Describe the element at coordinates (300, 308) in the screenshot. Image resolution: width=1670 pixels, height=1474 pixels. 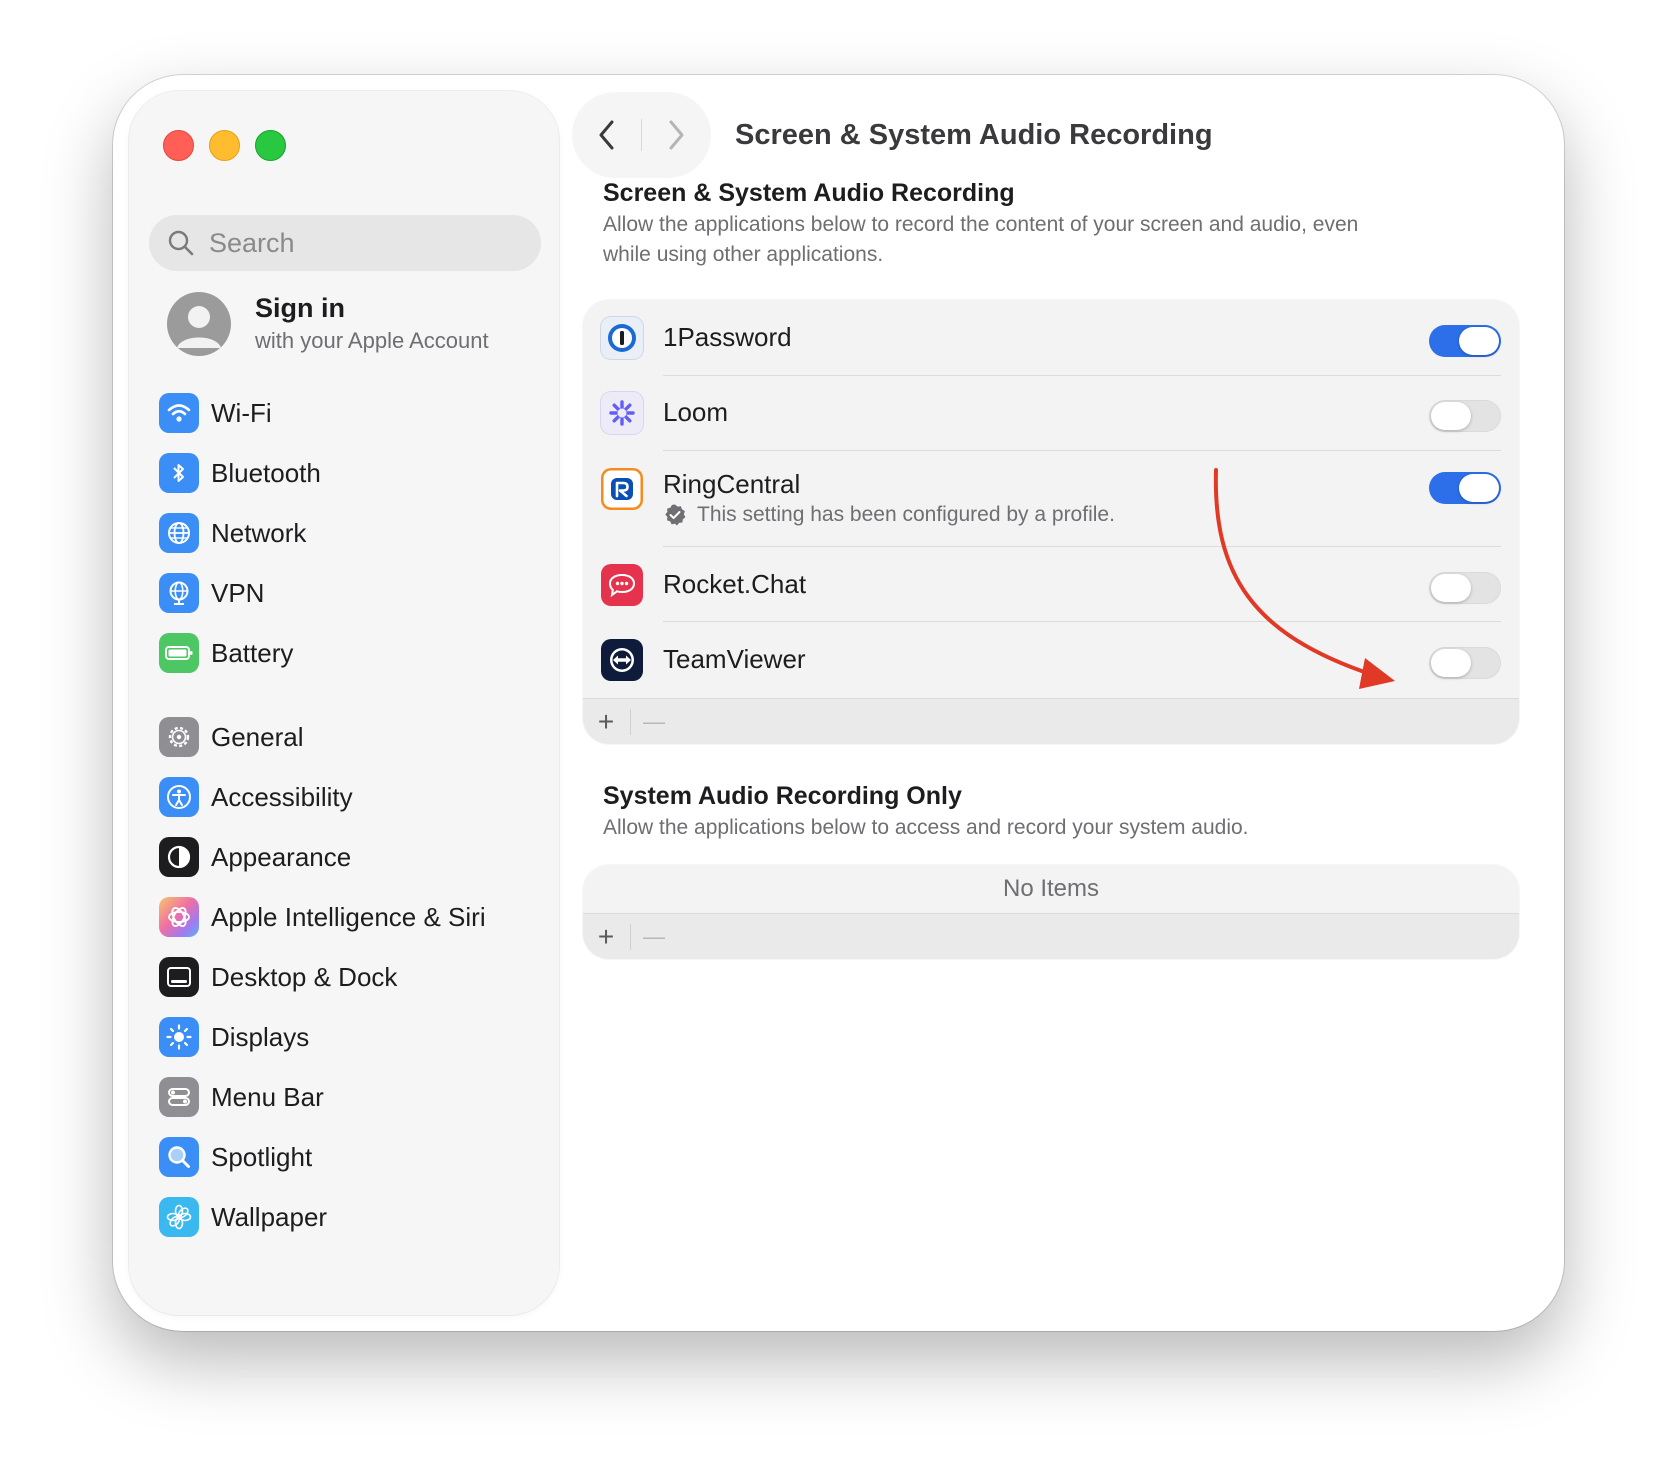
I see `account-title: Sign in` at that location.